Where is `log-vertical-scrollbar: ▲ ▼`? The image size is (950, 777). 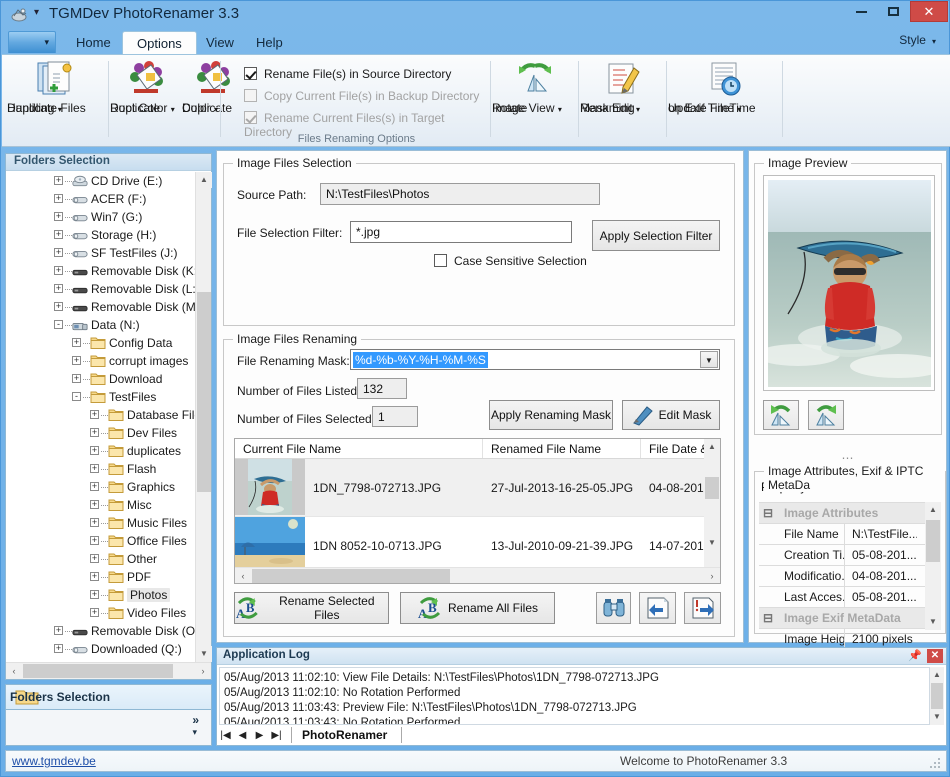 log-vertical-scrollbar: ▲ ▼ is located at coordinates (937, 696).